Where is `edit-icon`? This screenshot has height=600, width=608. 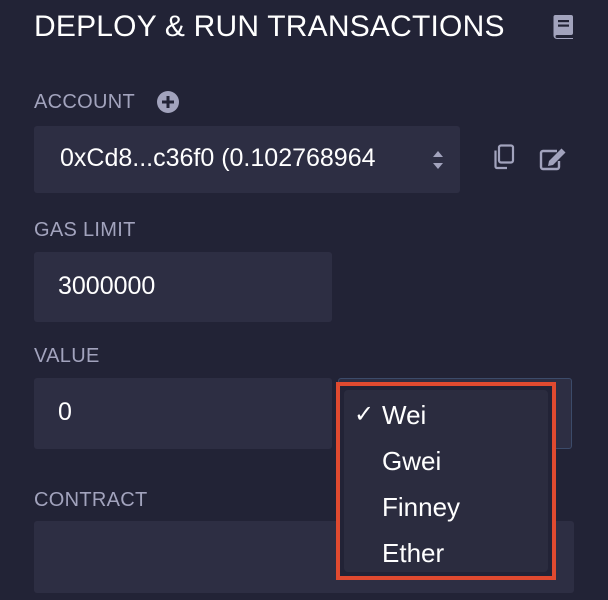 edit-icon is located at coordinates (553, 159).